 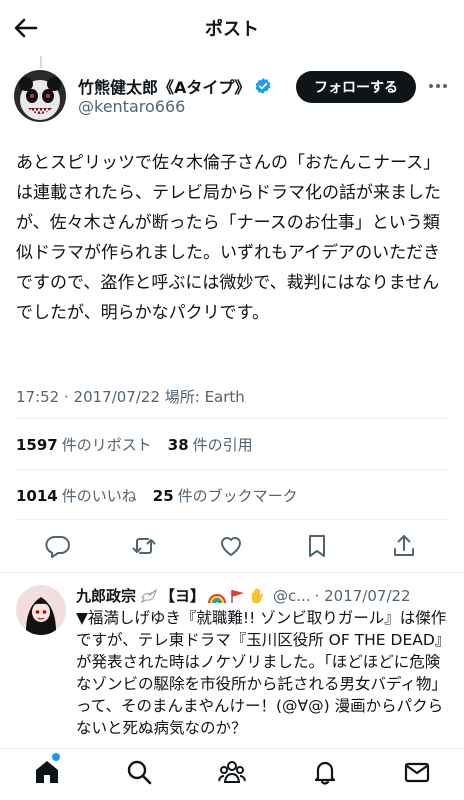 I want to click on thread-line, so click(x=41, y=62).